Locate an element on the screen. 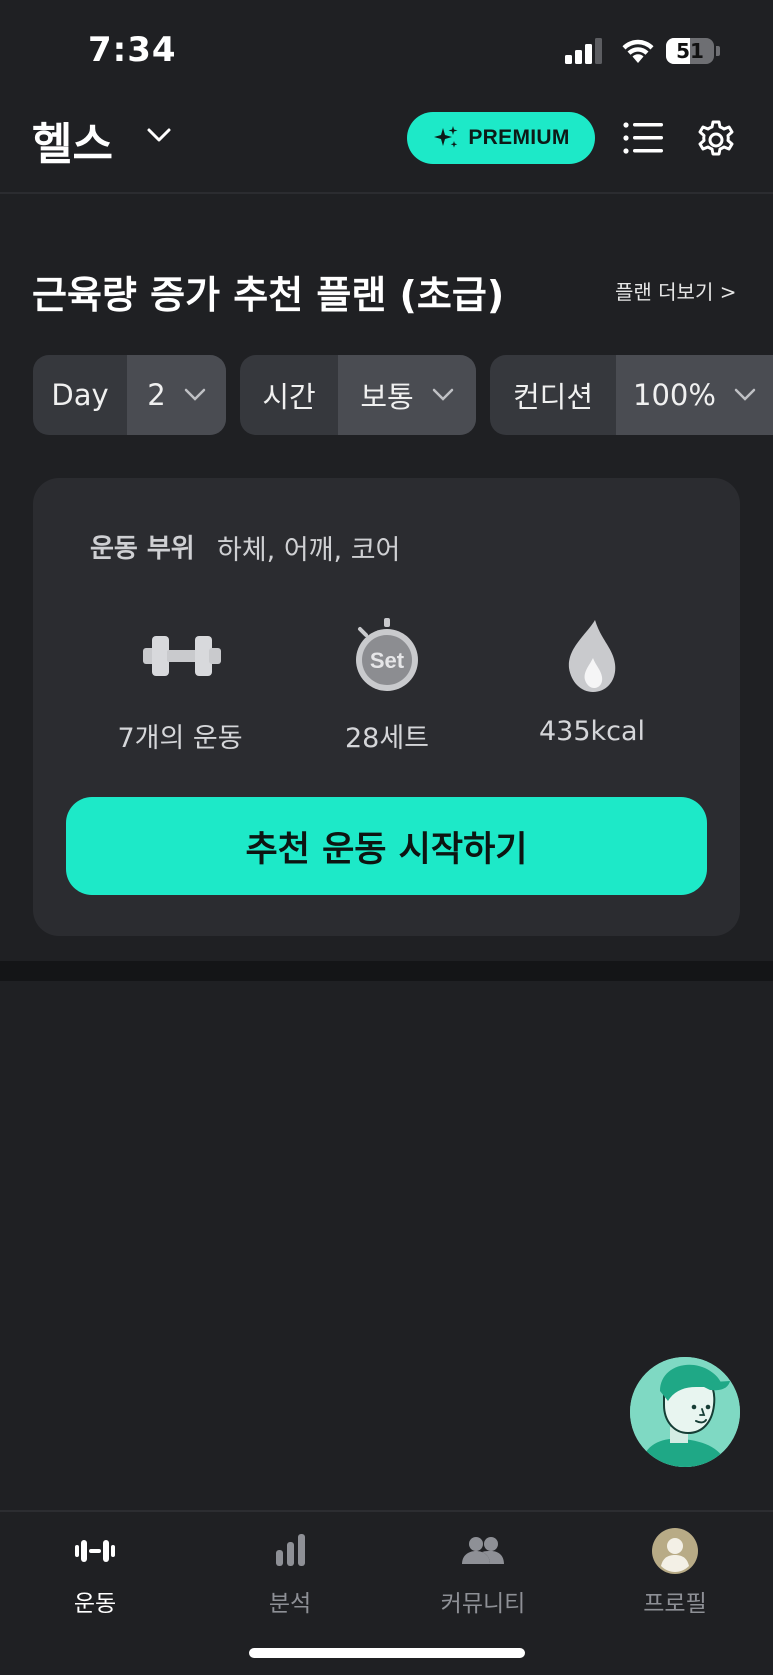  section-divider is located at coordinates (386, 971).